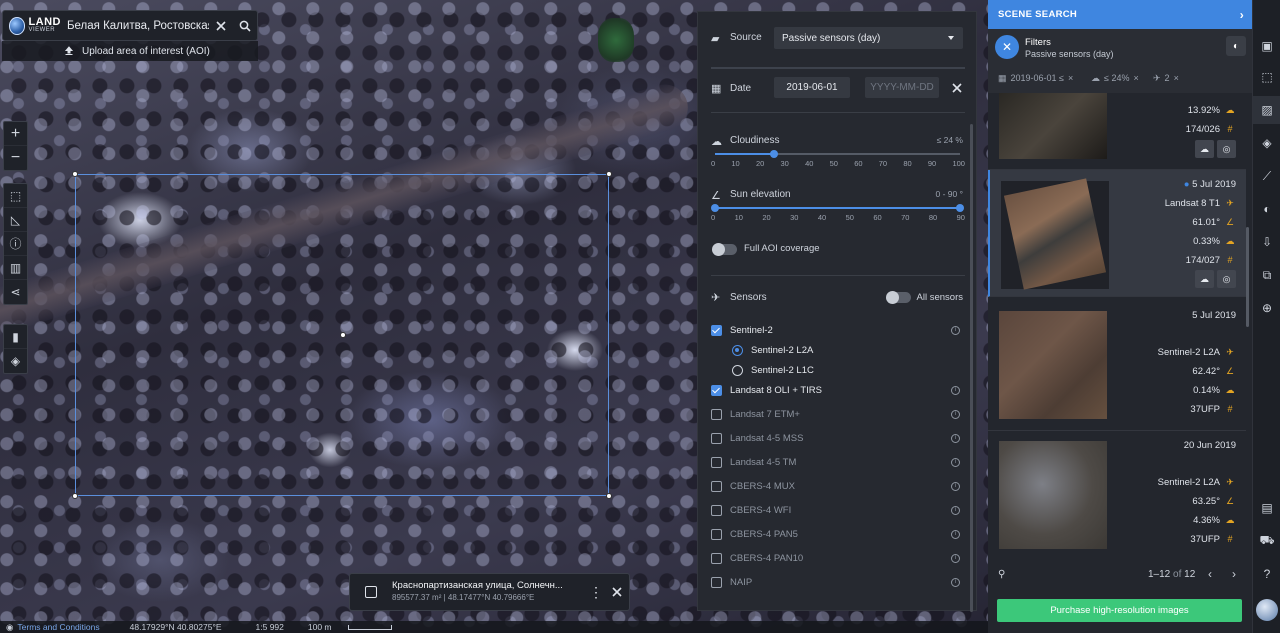 Image resolution: width=1280 pixels, height=633 pixels. I want to click on source-select: Passive sensors (day), so click(868, 38).